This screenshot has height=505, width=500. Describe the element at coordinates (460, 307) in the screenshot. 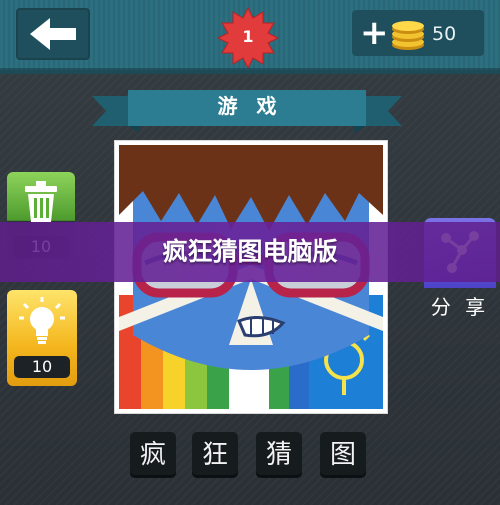

I see `share-label: 分 享` at that location.